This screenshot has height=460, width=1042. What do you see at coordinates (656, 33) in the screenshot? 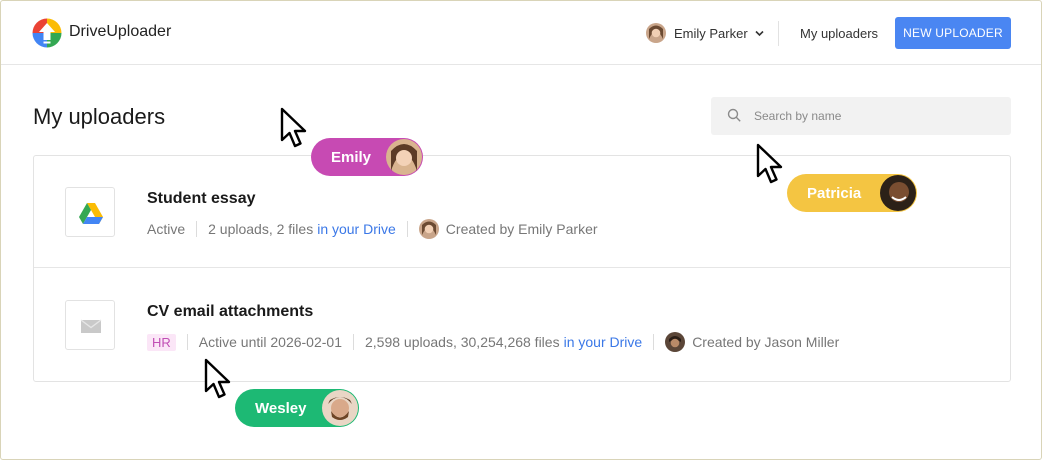
I see `user-avatar` at bounding box center [656, 33].